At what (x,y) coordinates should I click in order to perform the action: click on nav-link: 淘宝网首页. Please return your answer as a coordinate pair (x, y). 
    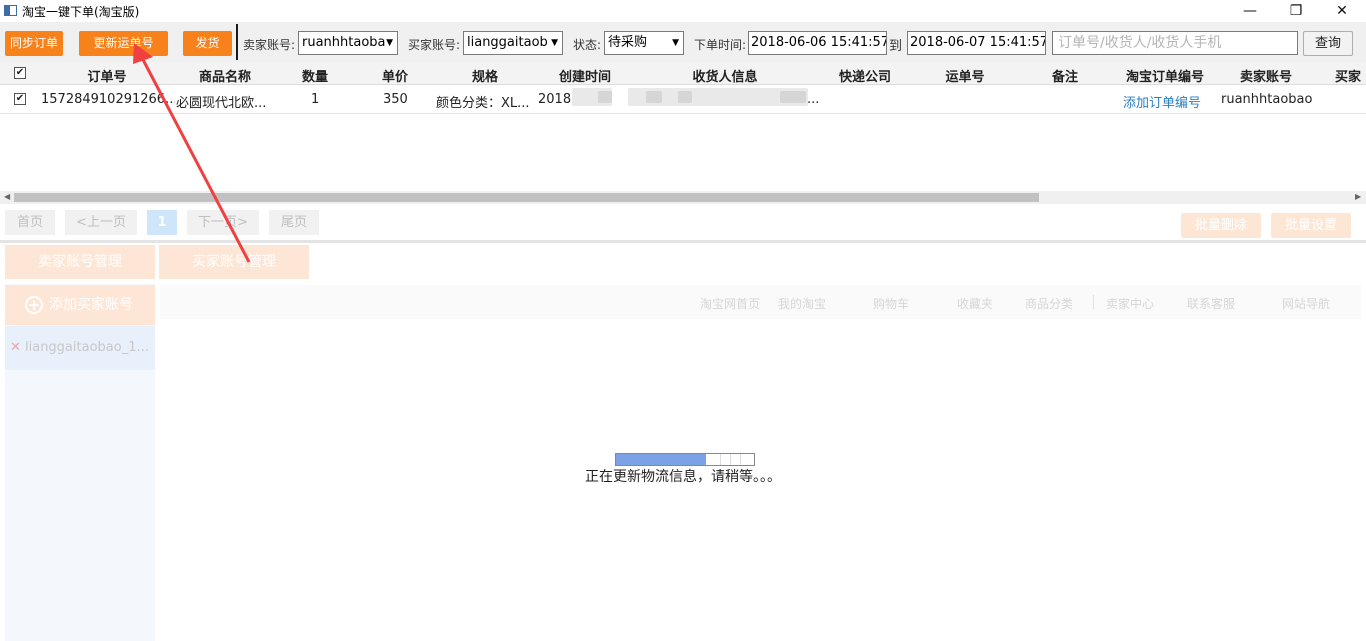
    Looking at the image, I should click on (730, 303).